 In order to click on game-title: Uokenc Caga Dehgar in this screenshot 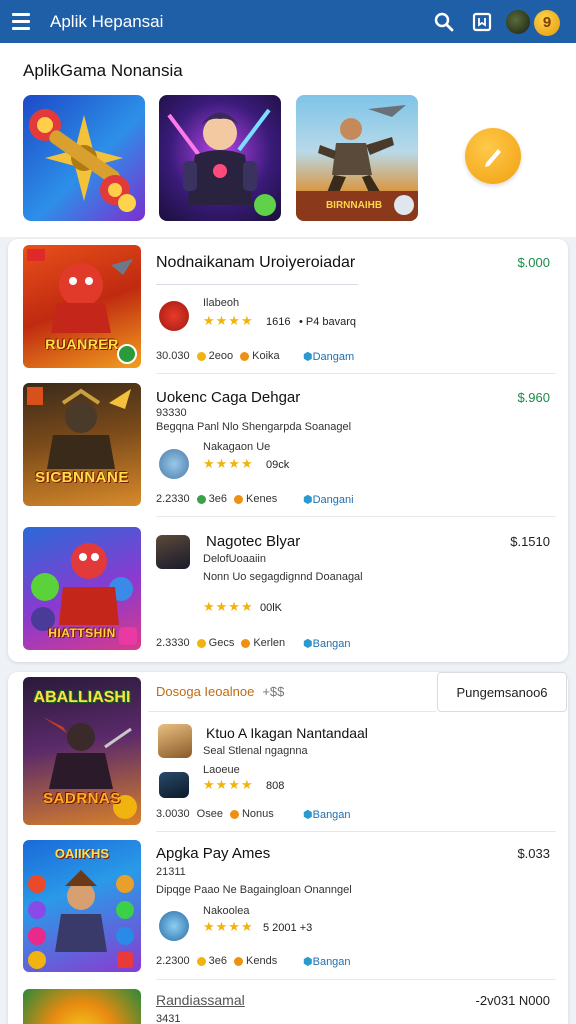, I will do `click(228, 397)`.